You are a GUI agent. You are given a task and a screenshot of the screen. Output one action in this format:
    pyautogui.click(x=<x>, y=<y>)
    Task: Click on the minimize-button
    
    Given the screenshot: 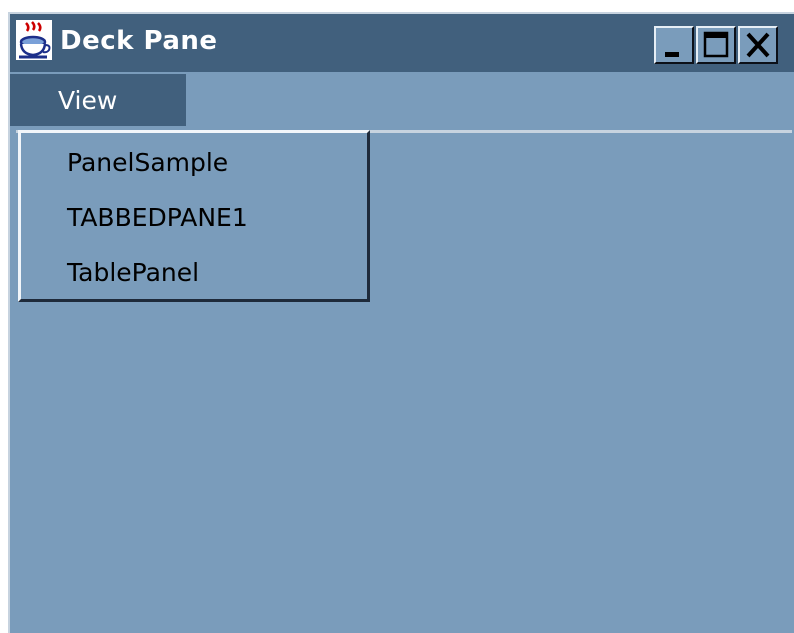 What is the action you would take?
    pyautogui.click(x=674, y=45)
    